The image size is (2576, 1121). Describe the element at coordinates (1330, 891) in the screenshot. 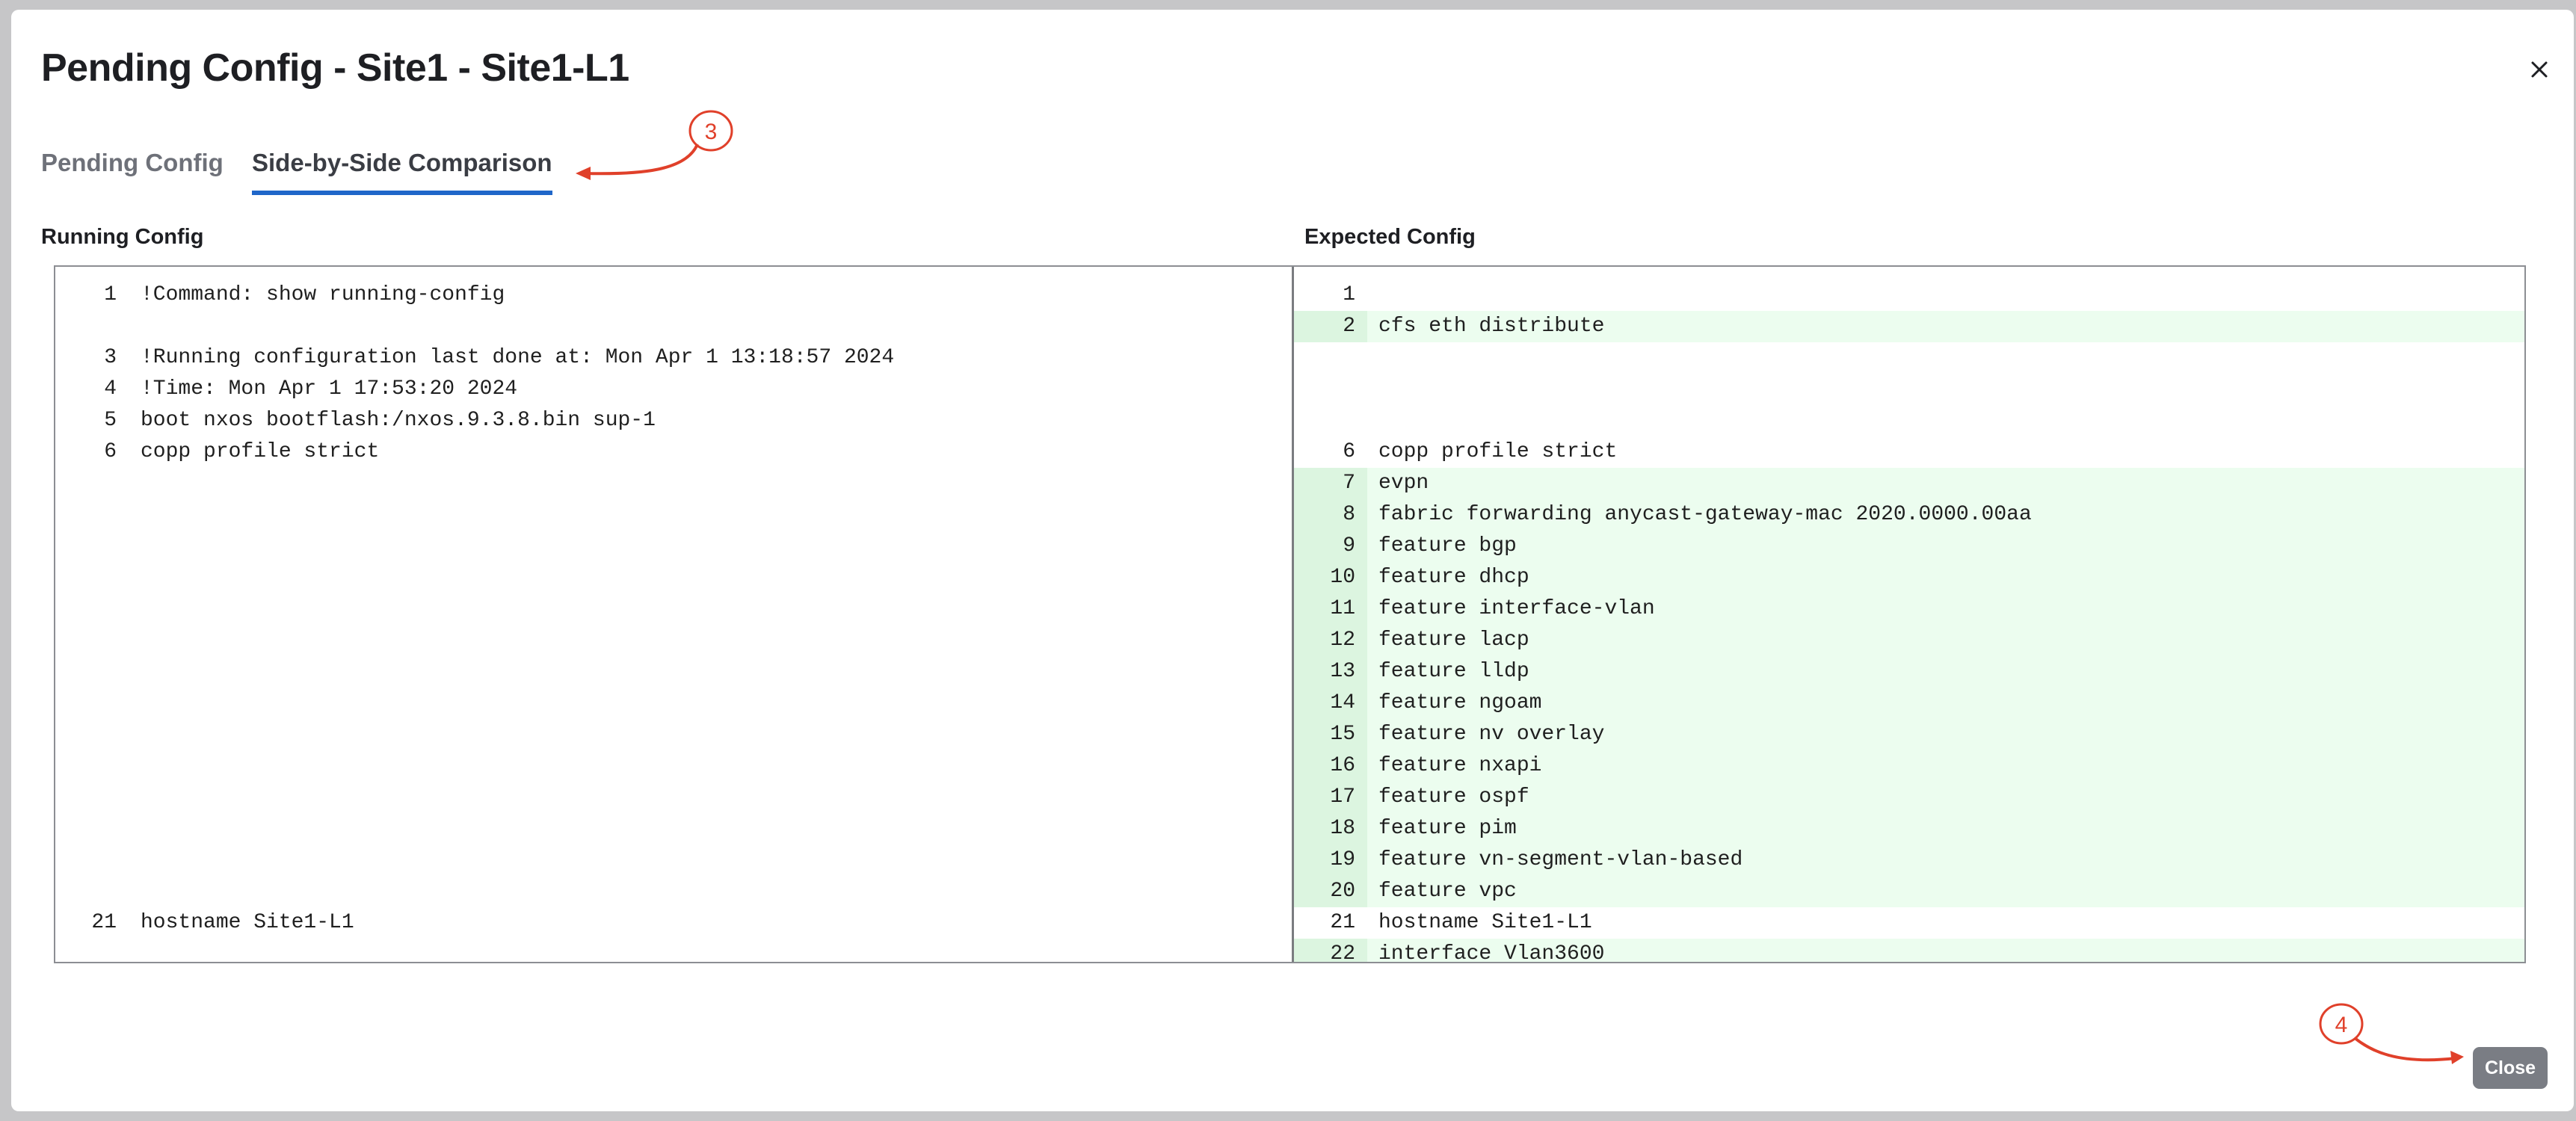

I see `line-number: 20` at that location.